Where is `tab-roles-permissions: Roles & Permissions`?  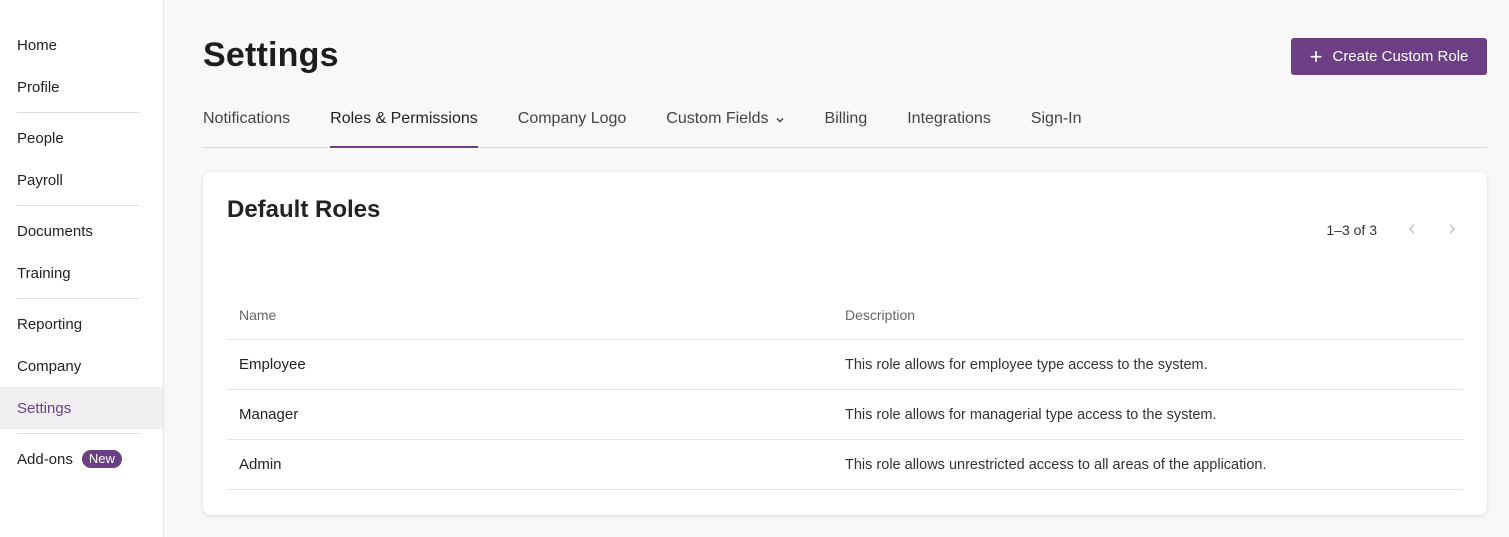 tab-roles-permissions: Roles & Permissions is located at coordinates (404, 122).